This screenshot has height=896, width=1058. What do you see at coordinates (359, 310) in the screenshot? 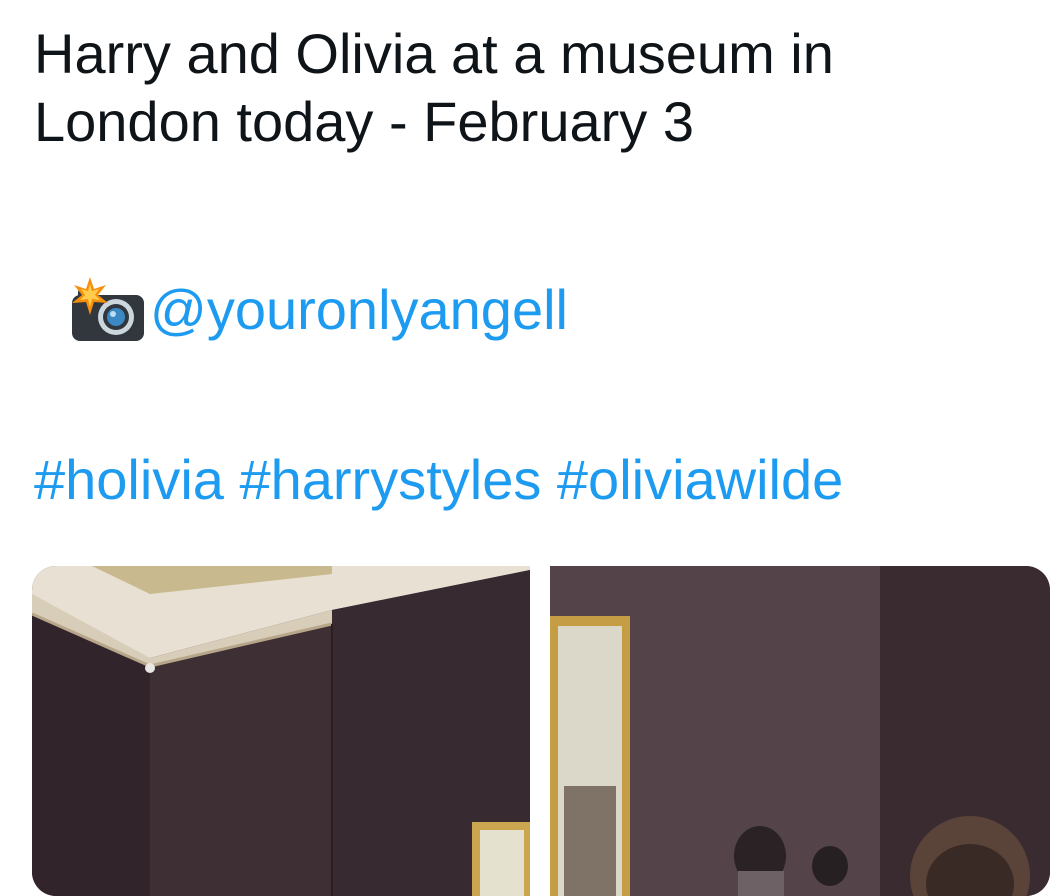
I see `mention-link: @youronlyangell` at bounding box center [359, 310].